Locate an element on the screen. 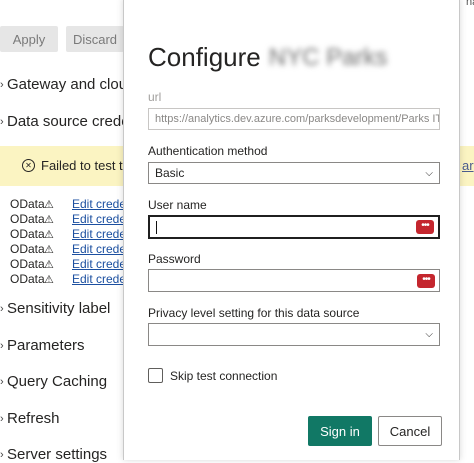  section-sensitivity: › Sensitivity label is located at coordinates (55, 308).